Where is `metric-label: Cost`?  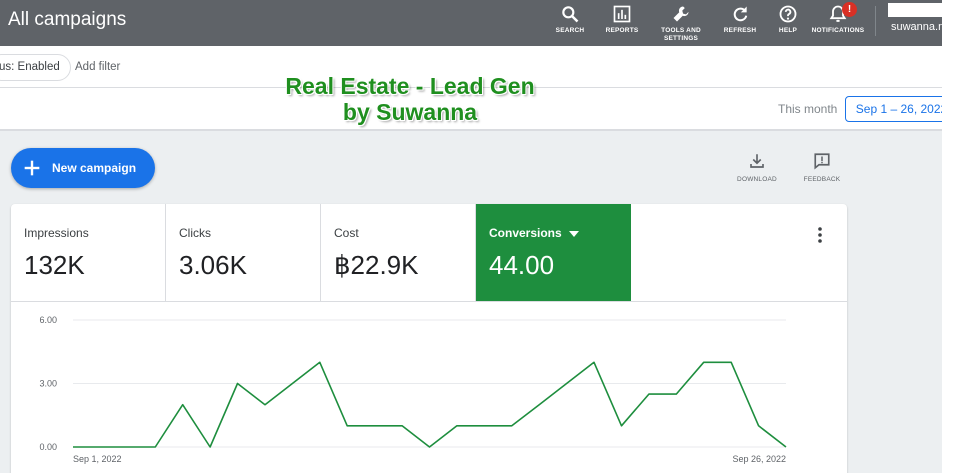
metric-label: Cost is located at coordinates (346, 233).